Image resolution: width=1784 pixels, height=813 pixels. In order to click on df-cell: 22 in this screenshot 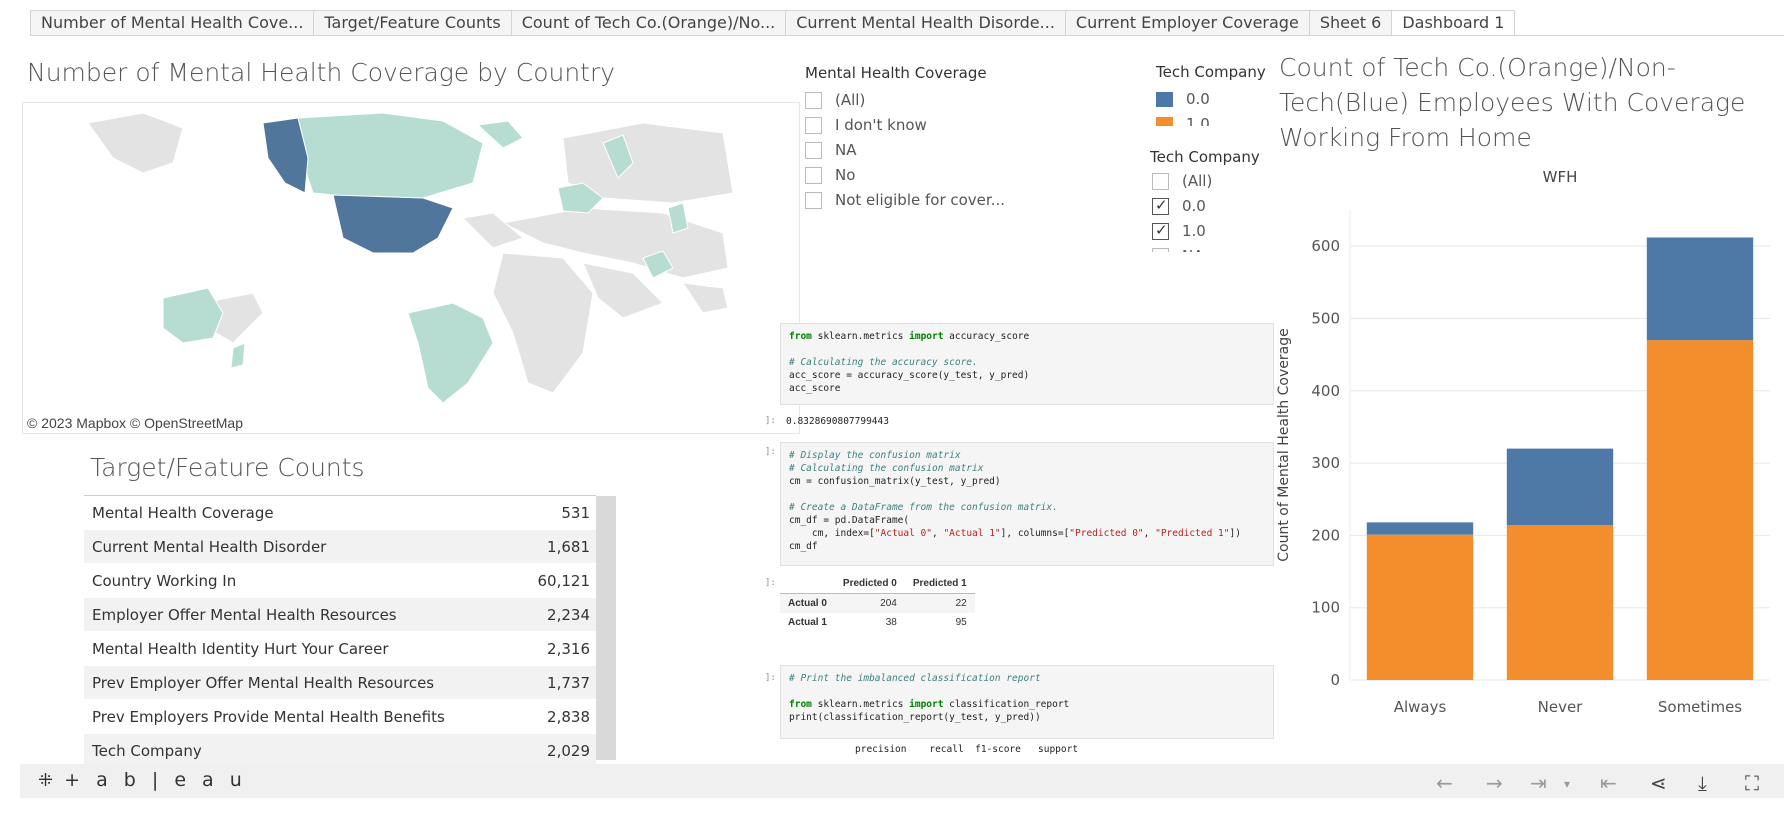, I will do `click(939, 603)`.